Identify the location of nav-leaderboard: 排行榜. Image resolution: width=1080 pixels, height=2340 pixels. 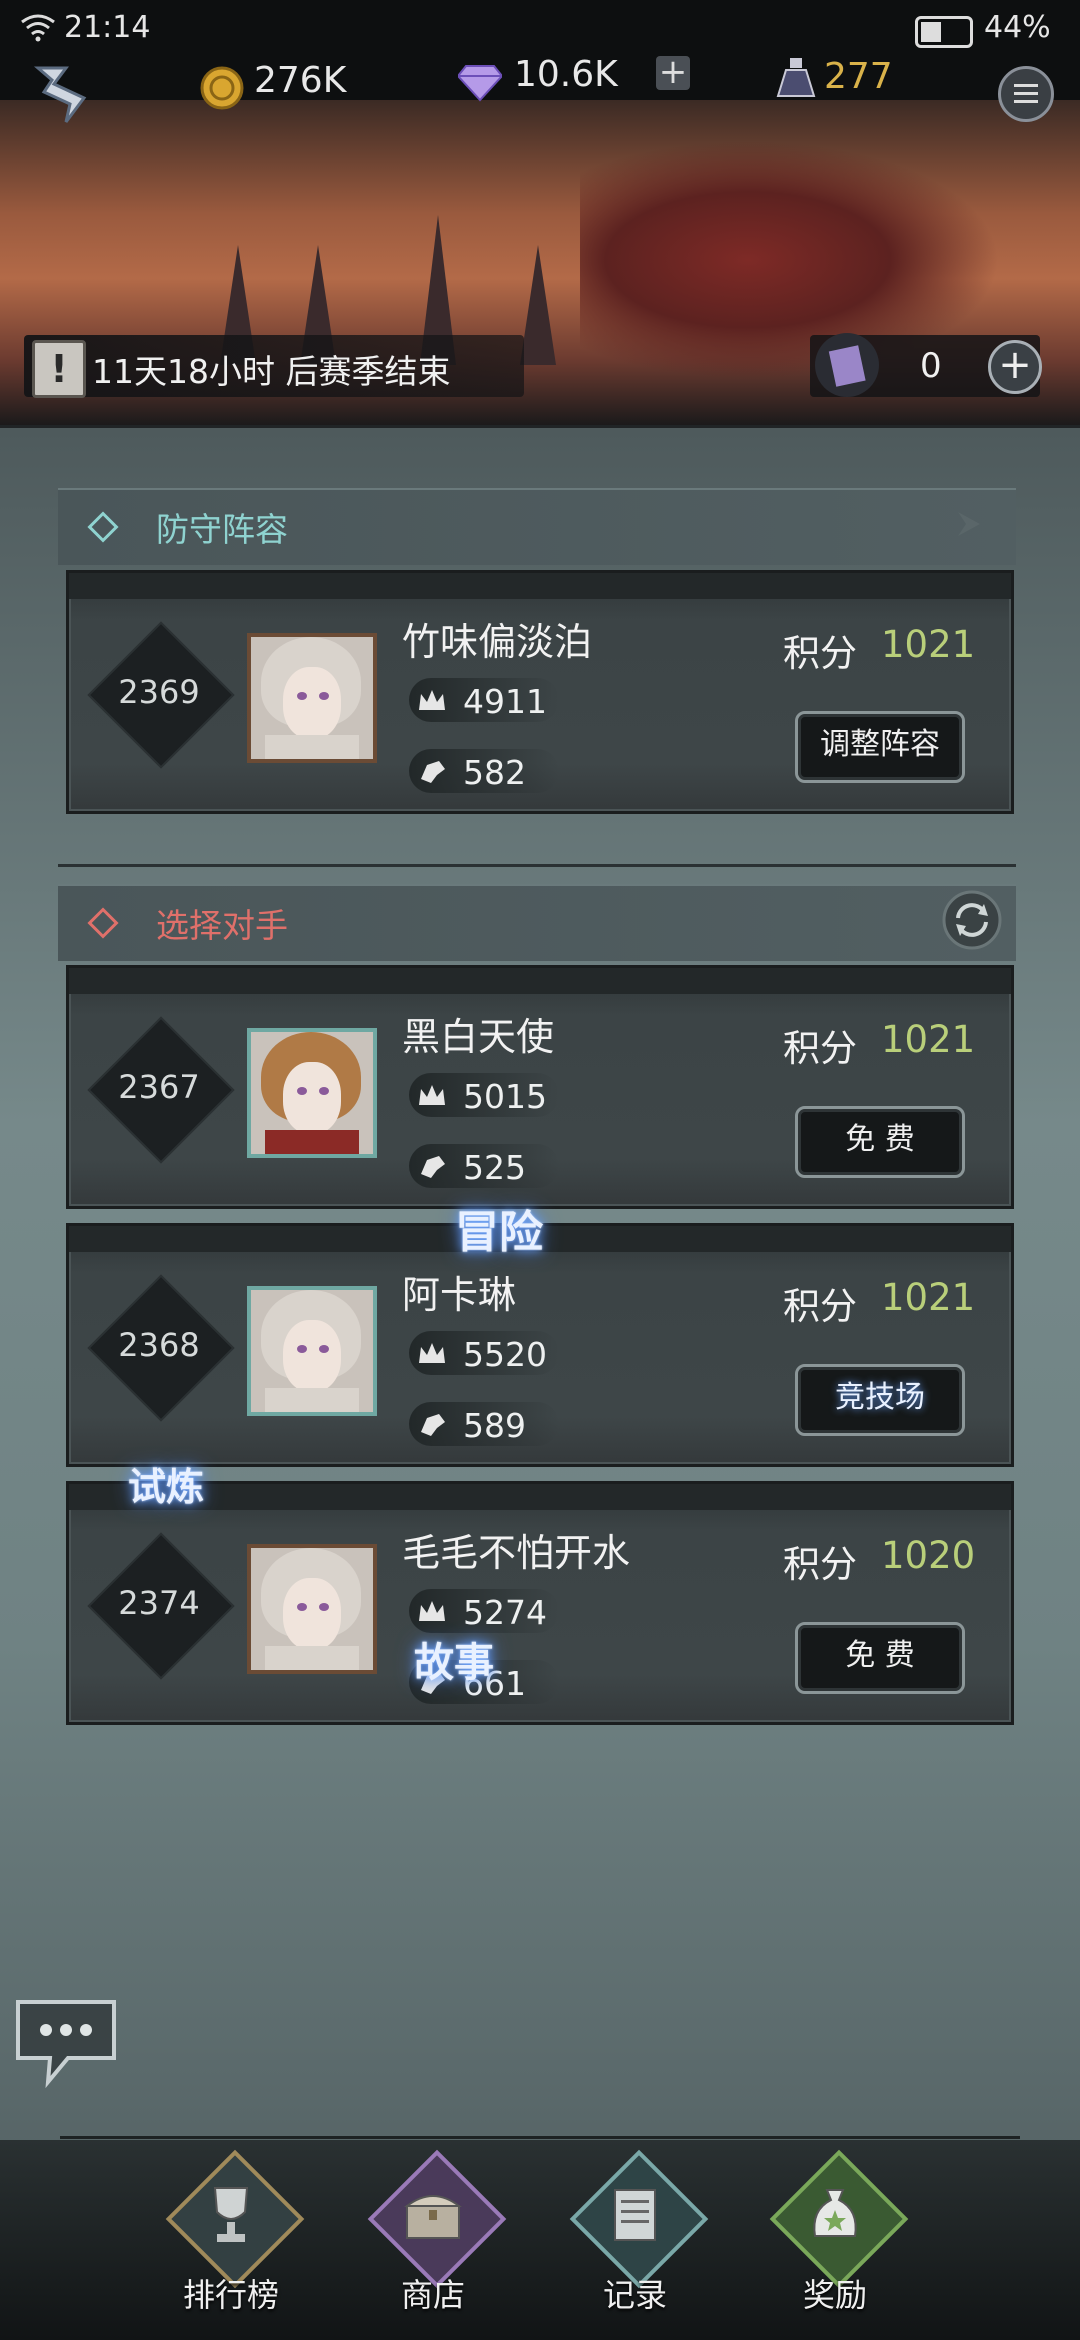
(235, 2239).